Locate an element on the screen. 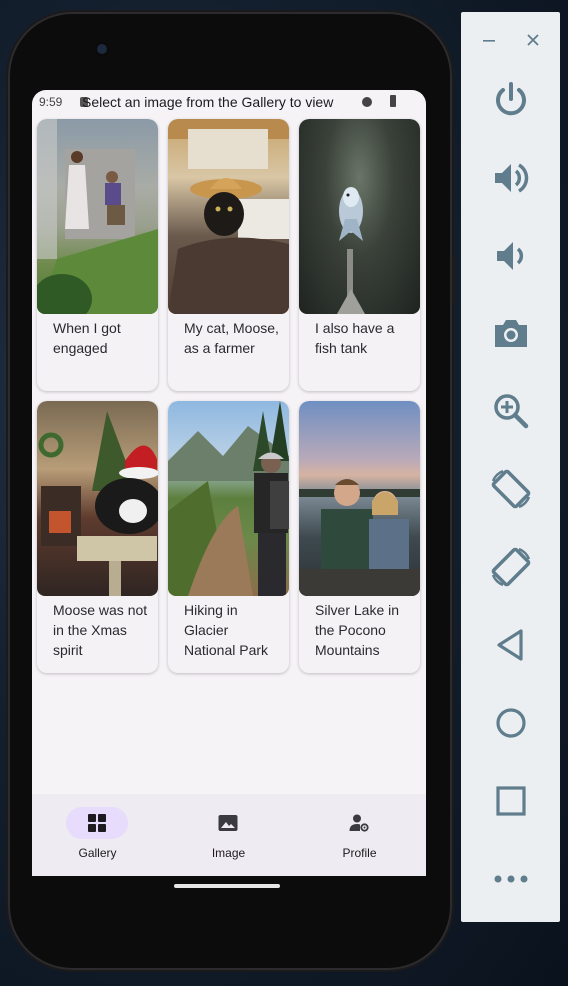  home-icon is located at coordinates (510, 723).